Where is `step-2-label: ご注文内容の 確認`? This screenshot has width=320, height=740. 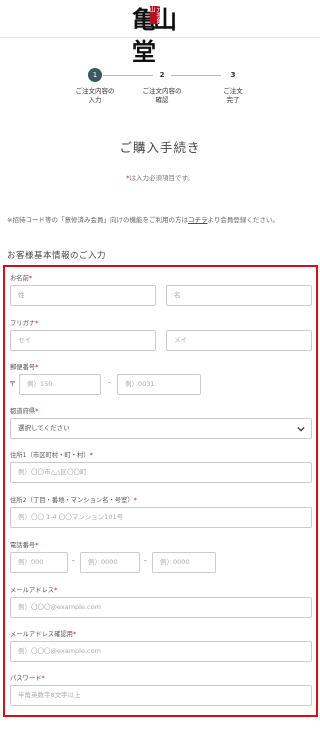
step-2-label: ご注文内容の 確認 is located at coordinates (162, 96).